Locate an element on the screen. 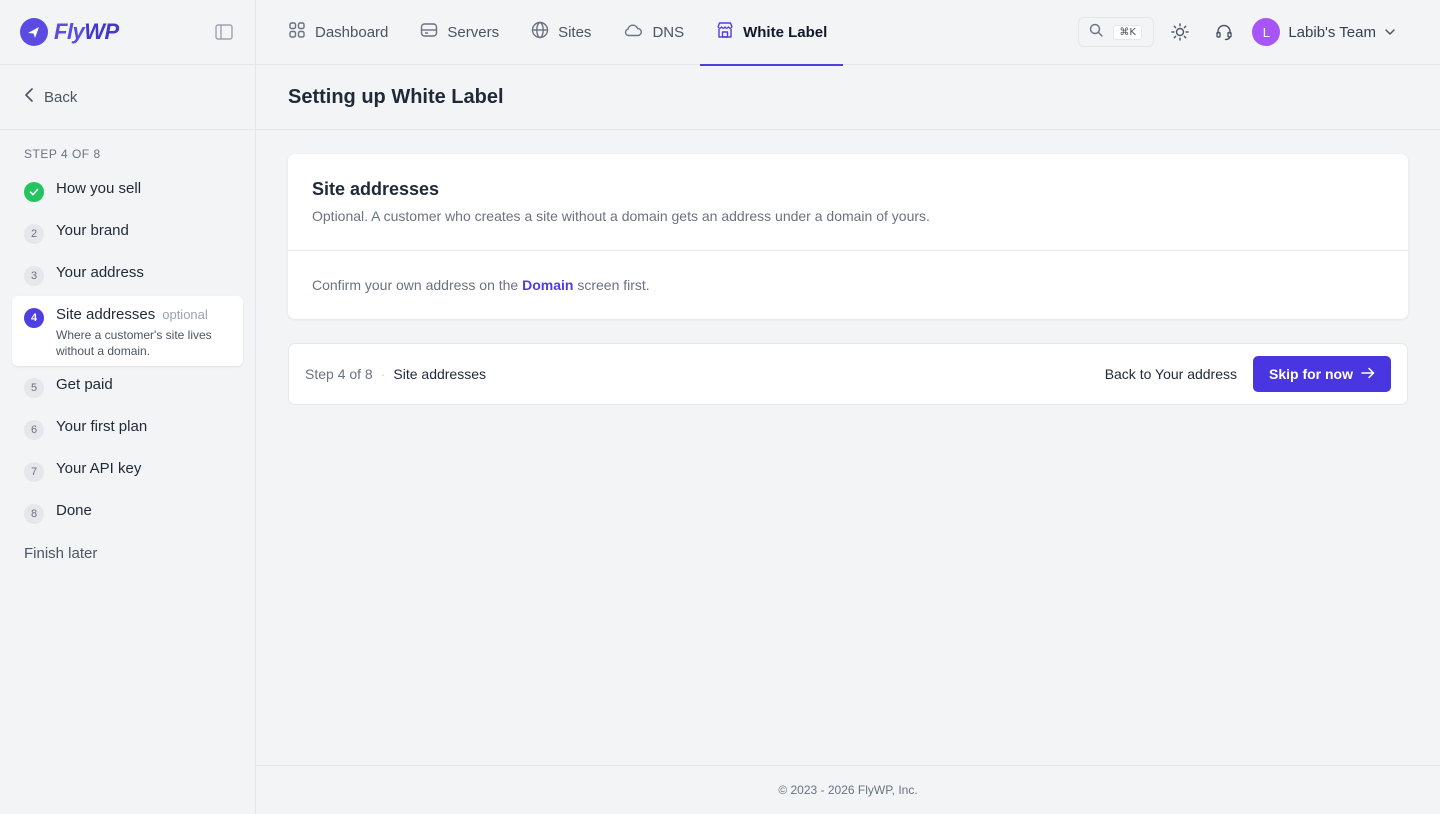  search-icon is located at coordinates (1096, 32).